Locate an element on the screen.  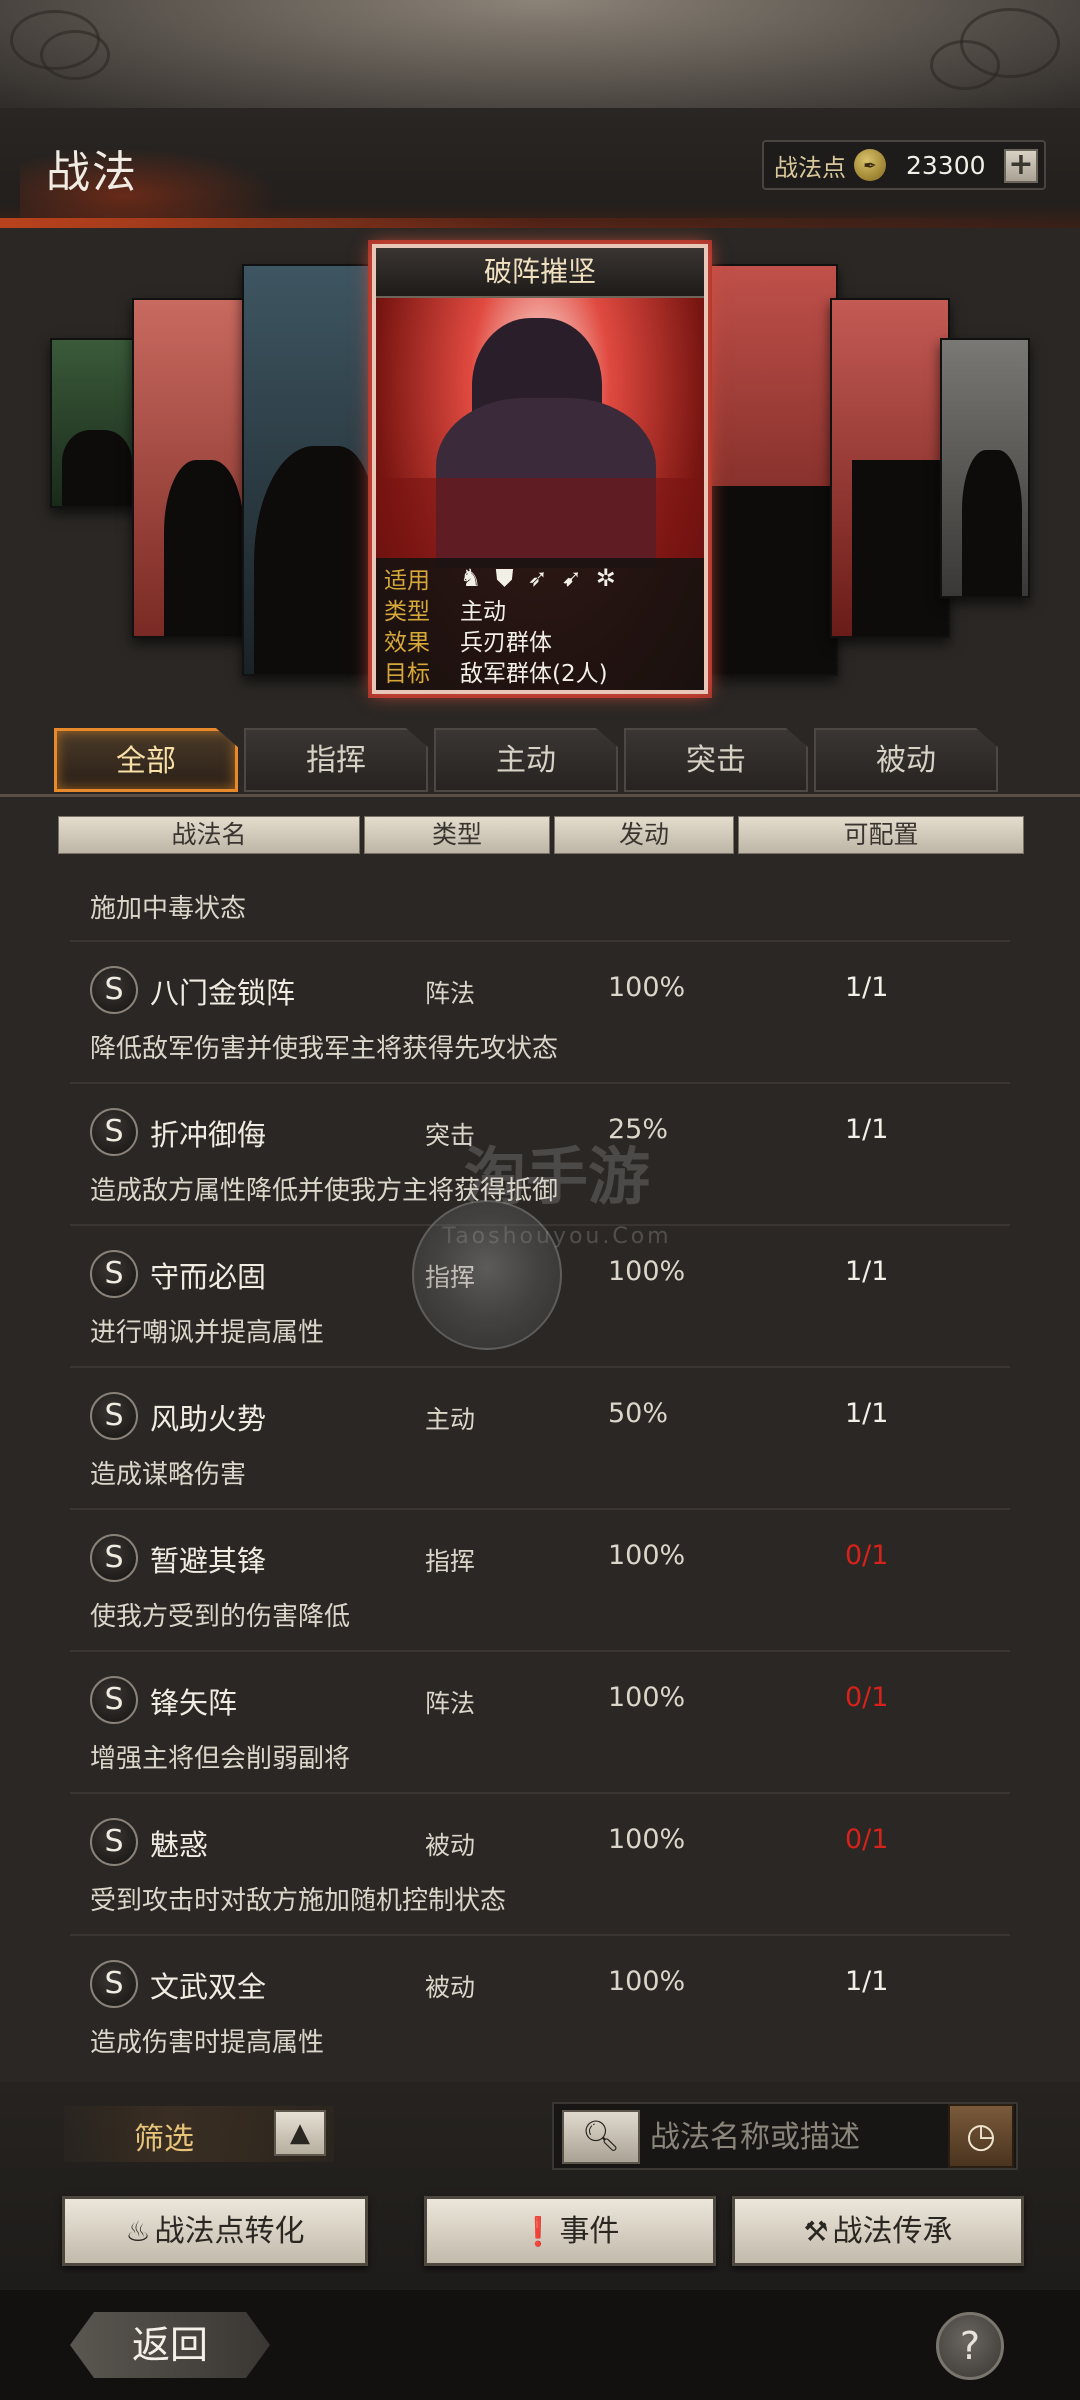
search-button: 🔍︎ is located at coordinates (601, 2137).